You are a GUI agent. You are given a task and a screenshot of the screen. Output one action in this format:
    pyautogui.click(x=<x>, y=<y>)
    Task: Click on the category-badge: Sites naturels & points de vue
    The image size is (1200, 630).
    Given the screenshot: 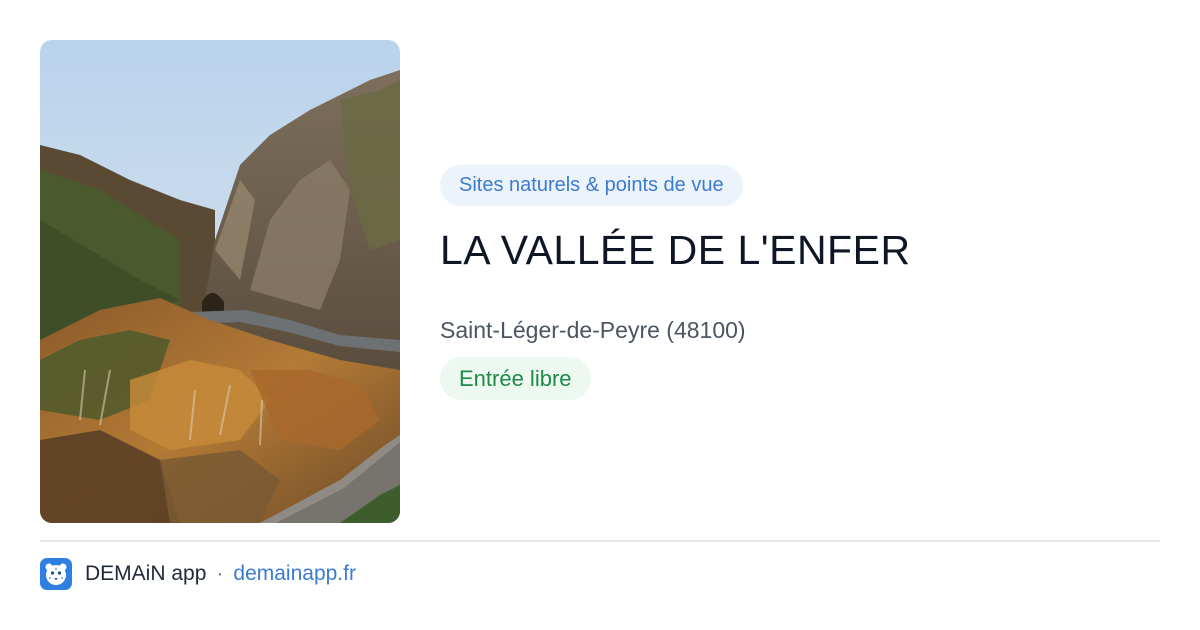 What is the action you would take?
    pyautogui.click(x=591, y=185)
    